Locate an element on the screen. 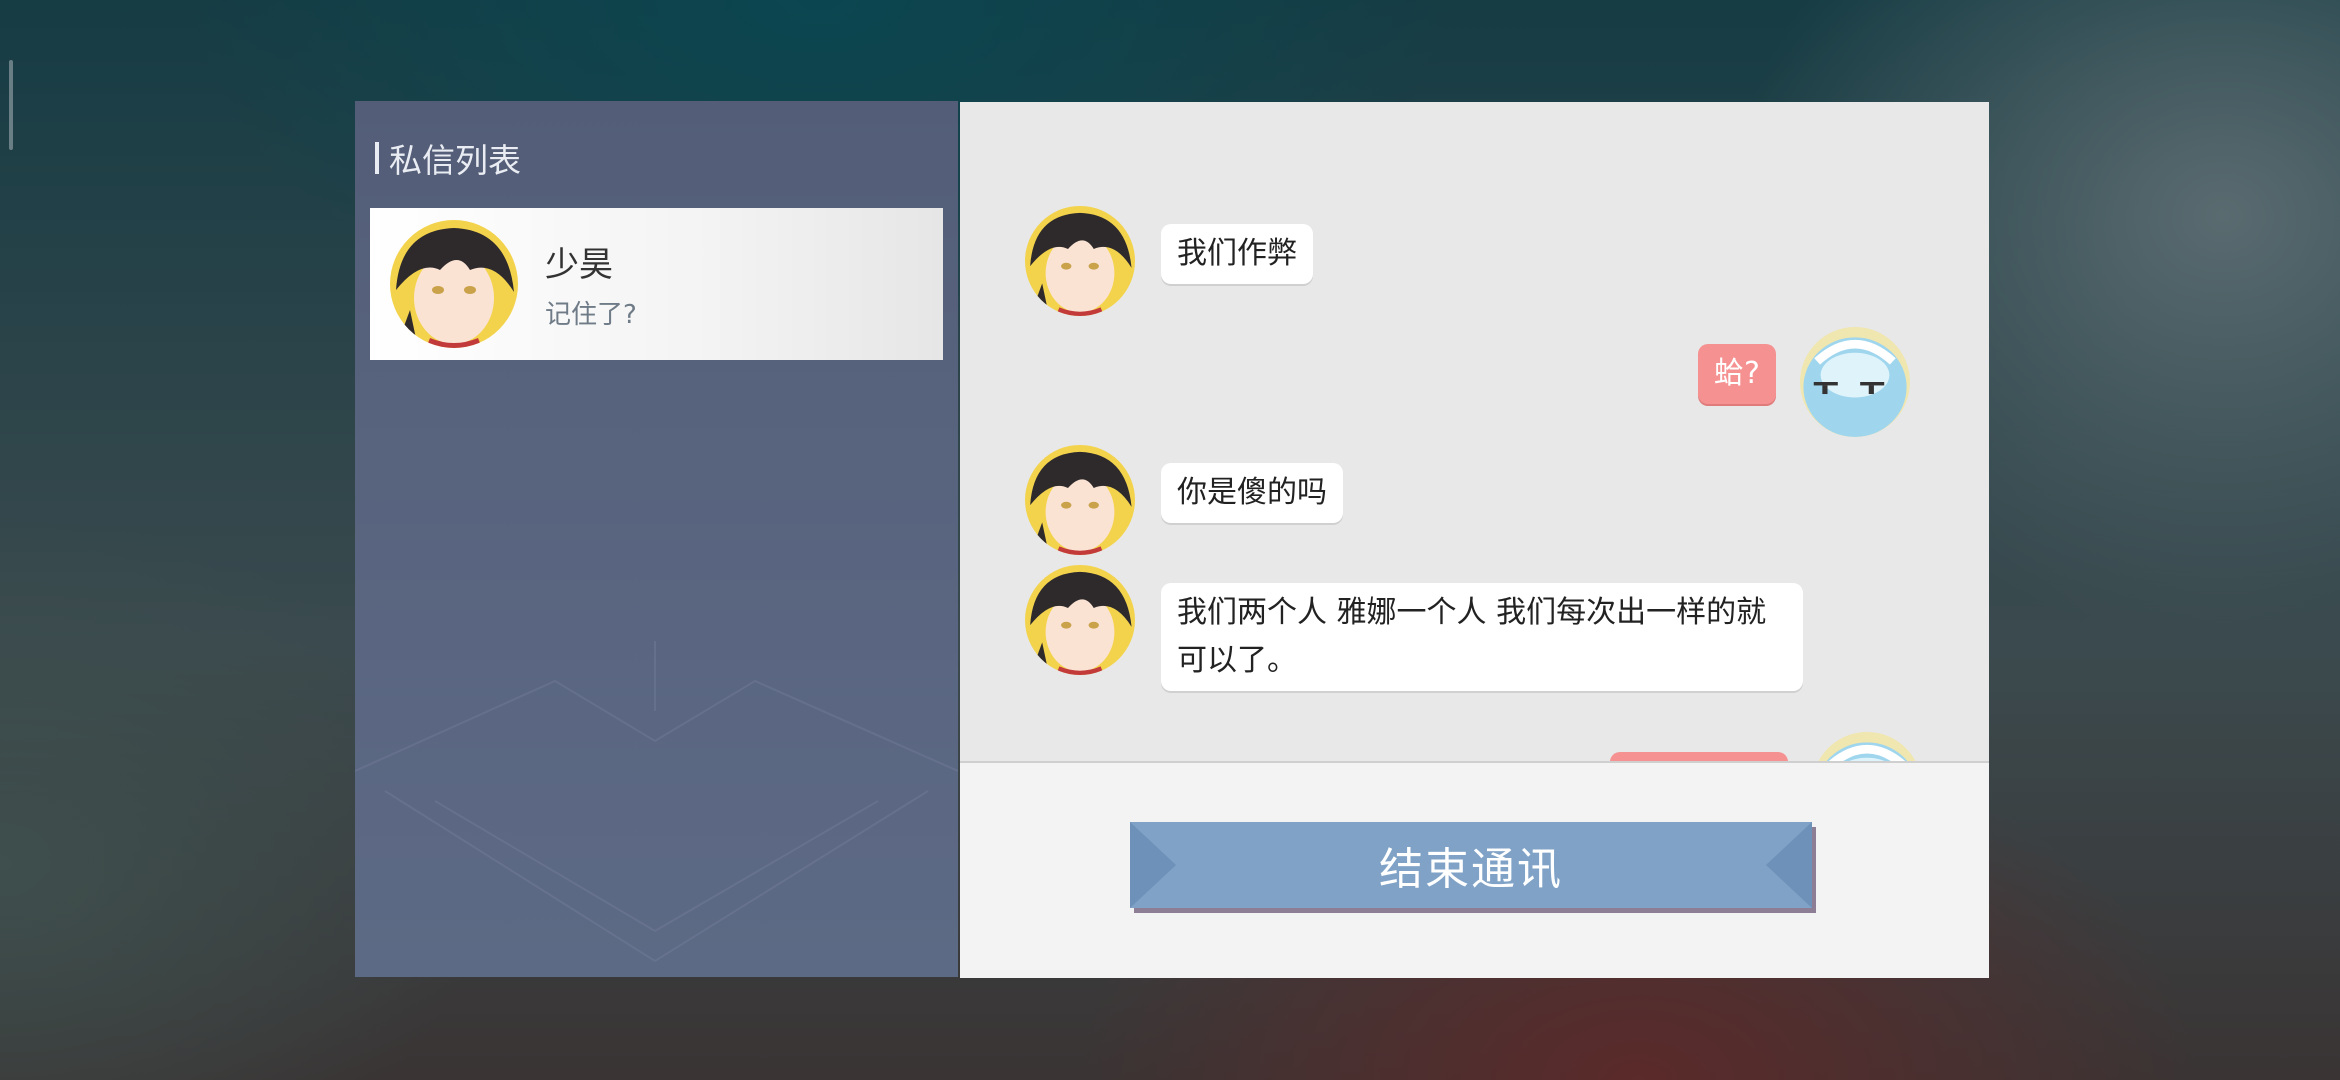 The image size is (2340, 1080). chat-footer: 结束通讯 is located at coordinates (1474, 870).